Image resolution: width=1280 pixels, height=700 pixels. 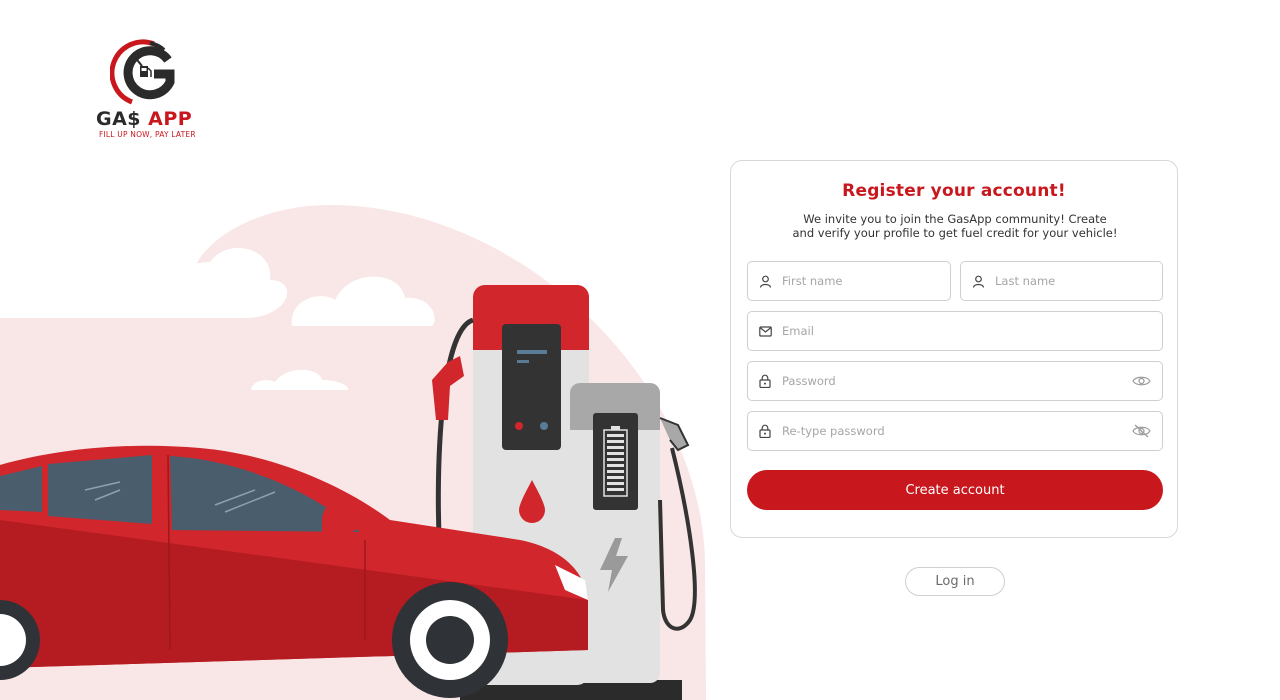 I want to click on retype-password-field, so click(x=955, y=431).